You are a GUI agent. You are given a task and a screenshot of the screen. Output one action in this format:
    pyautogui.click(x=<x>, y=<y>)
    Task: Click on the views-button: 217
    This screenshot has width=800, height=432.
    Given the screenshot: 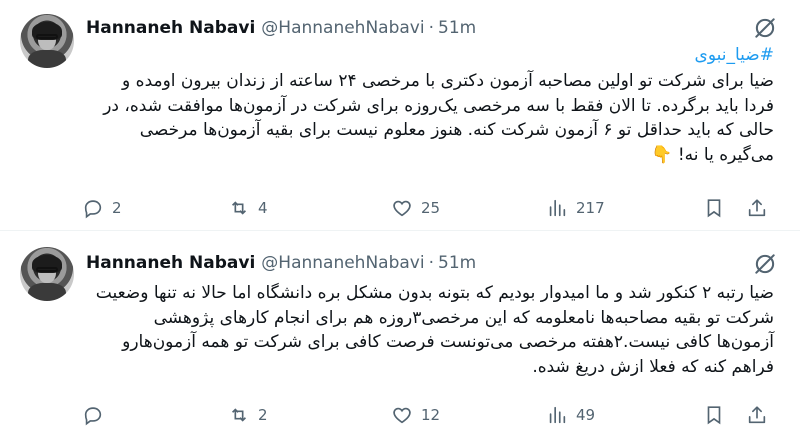 What is the action you would take?
    pyautogui.click(x=575, y=208)
    